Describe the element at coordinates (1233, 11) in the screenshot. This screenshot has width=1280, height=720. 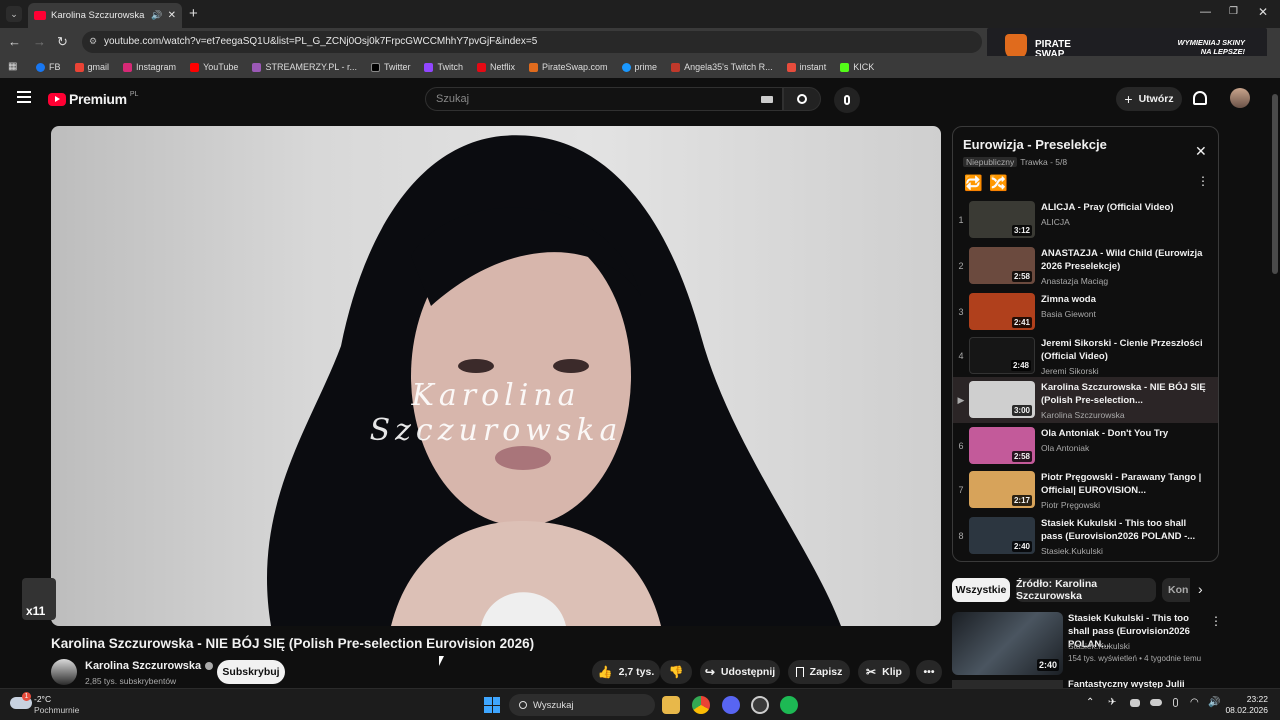
I see `restore-icon: ❐` at that location.